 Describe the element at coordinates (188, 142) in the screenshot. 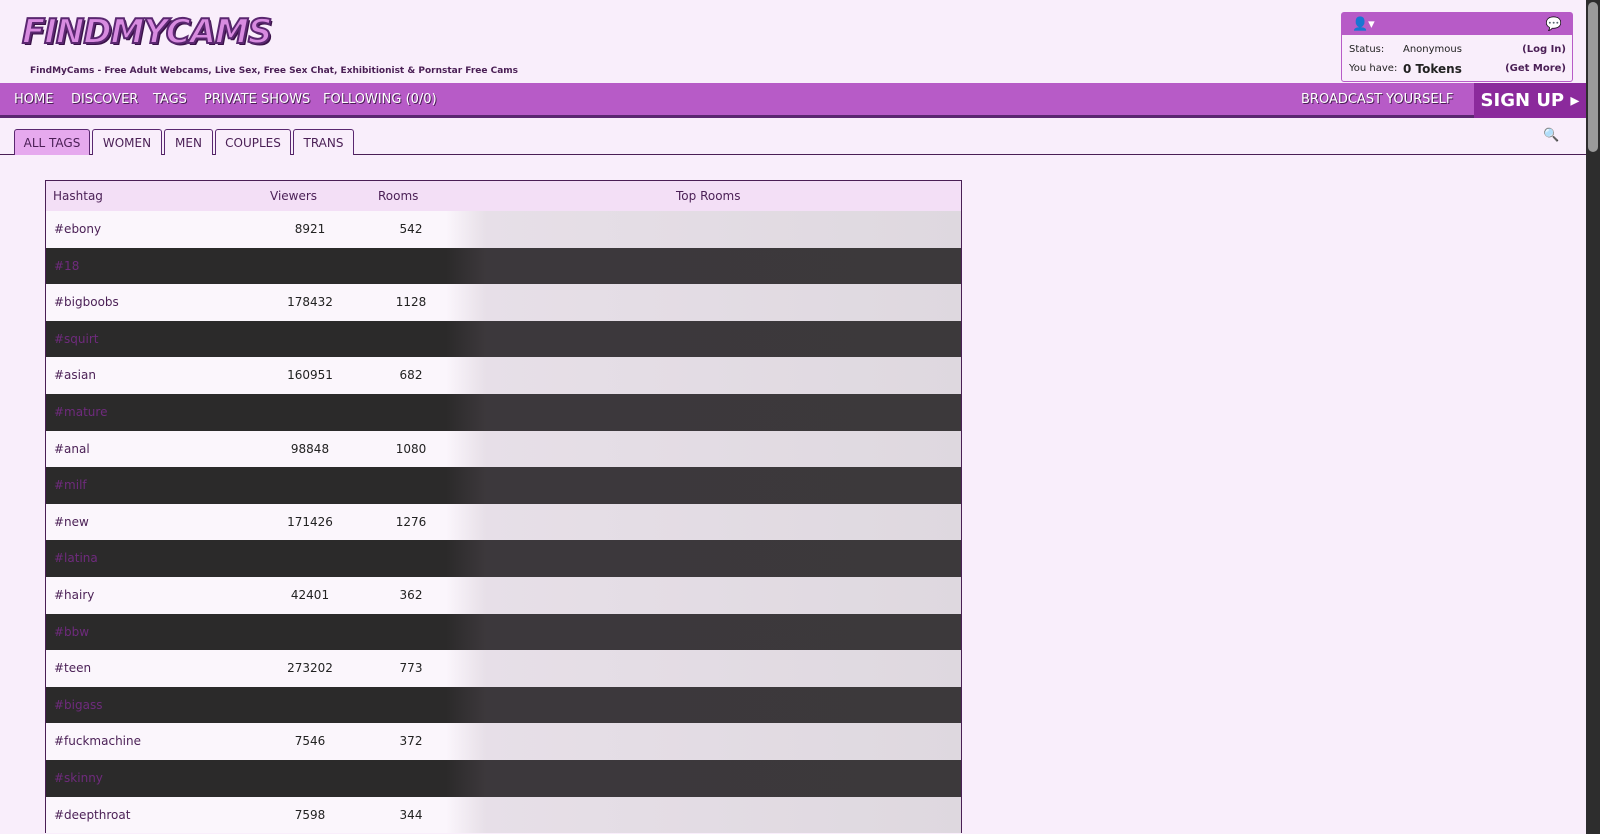

I see `tab-men: MEN` at that location.